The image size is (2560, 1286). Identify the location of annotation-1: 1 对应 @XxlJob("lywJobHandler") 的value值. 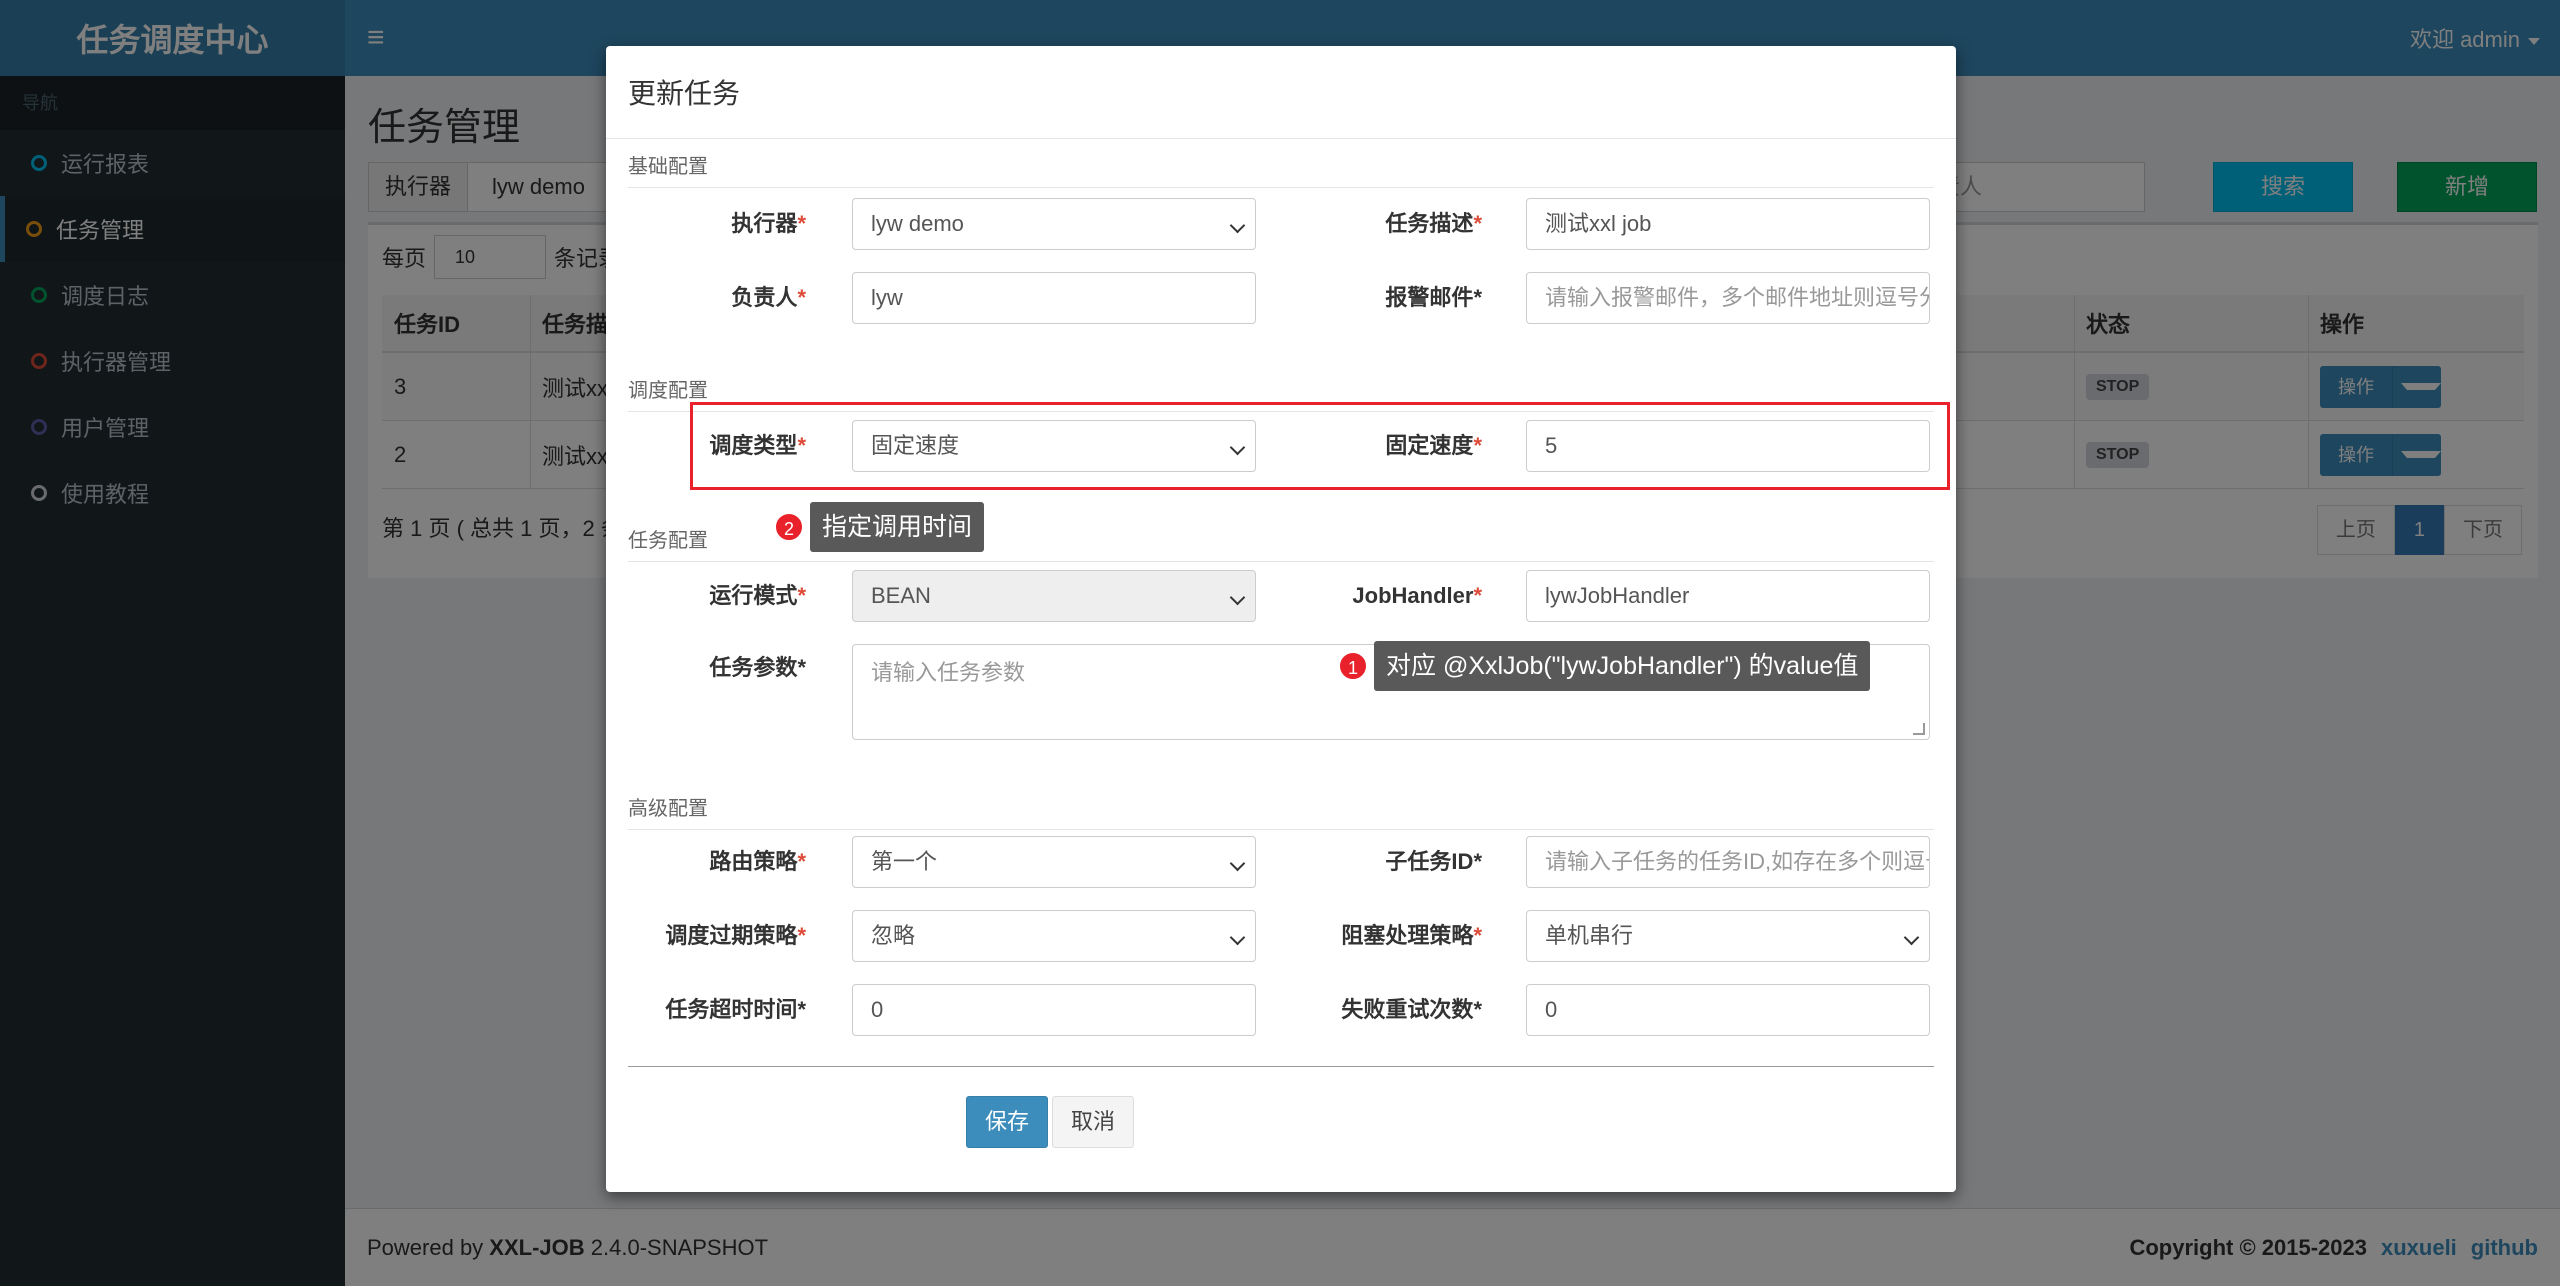
(1604, 666).